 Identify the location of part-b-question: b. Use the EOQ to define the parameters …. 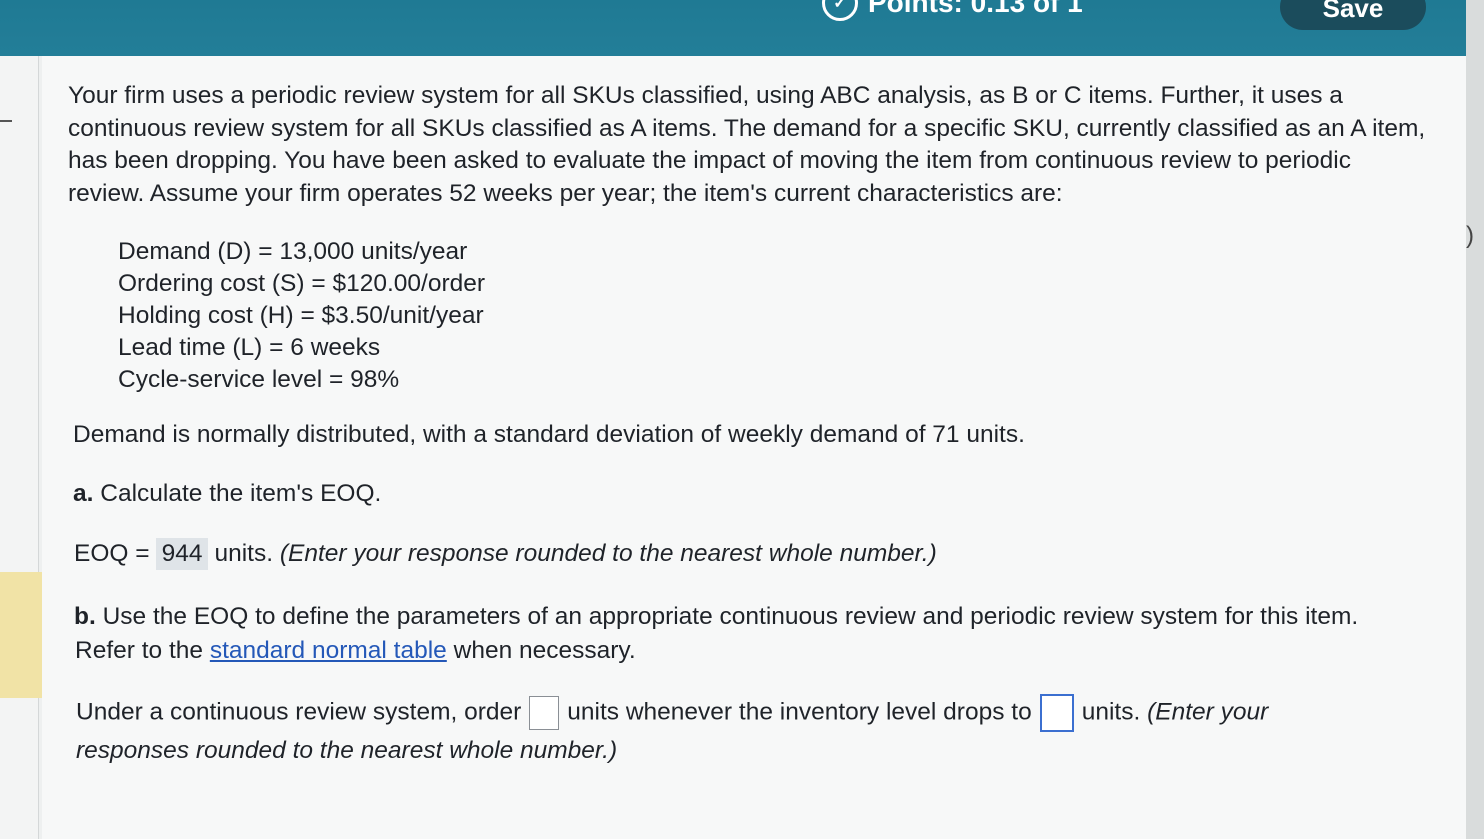
(716, 617).